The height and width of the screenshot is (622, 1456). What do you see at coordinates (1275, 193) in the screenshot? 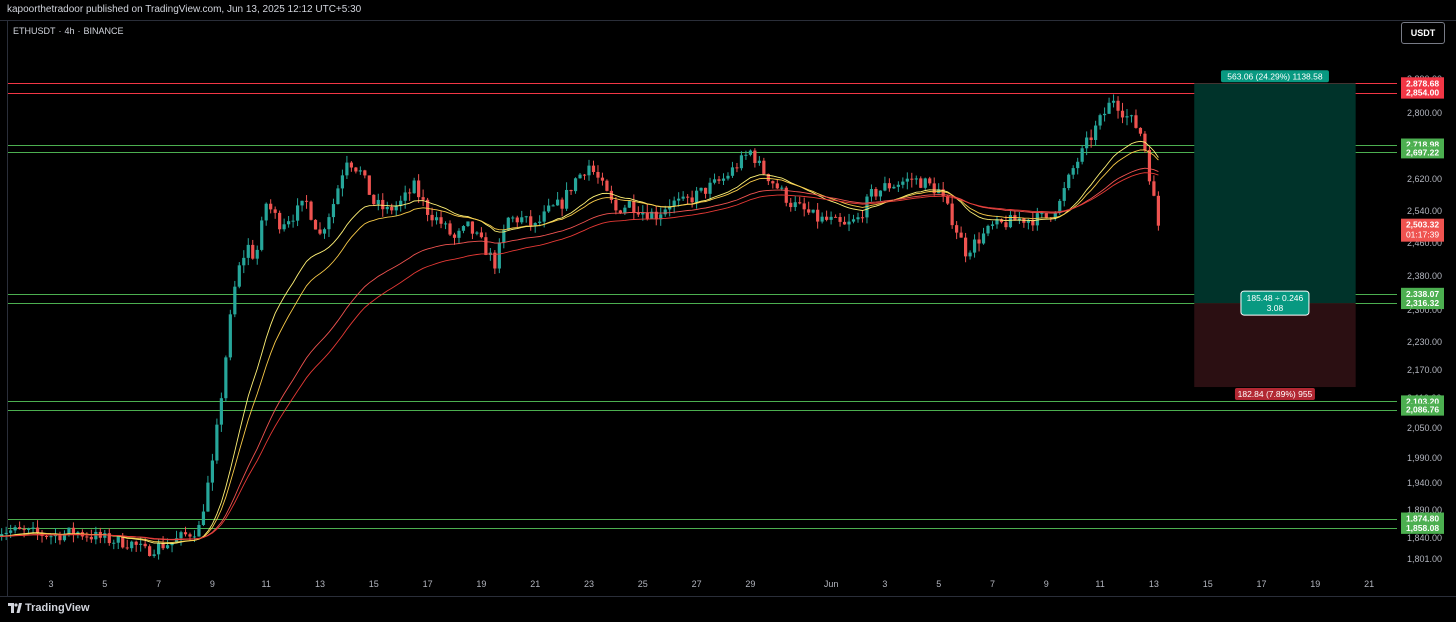
I see `long-target-zone` at bounding box center [1275, 193].